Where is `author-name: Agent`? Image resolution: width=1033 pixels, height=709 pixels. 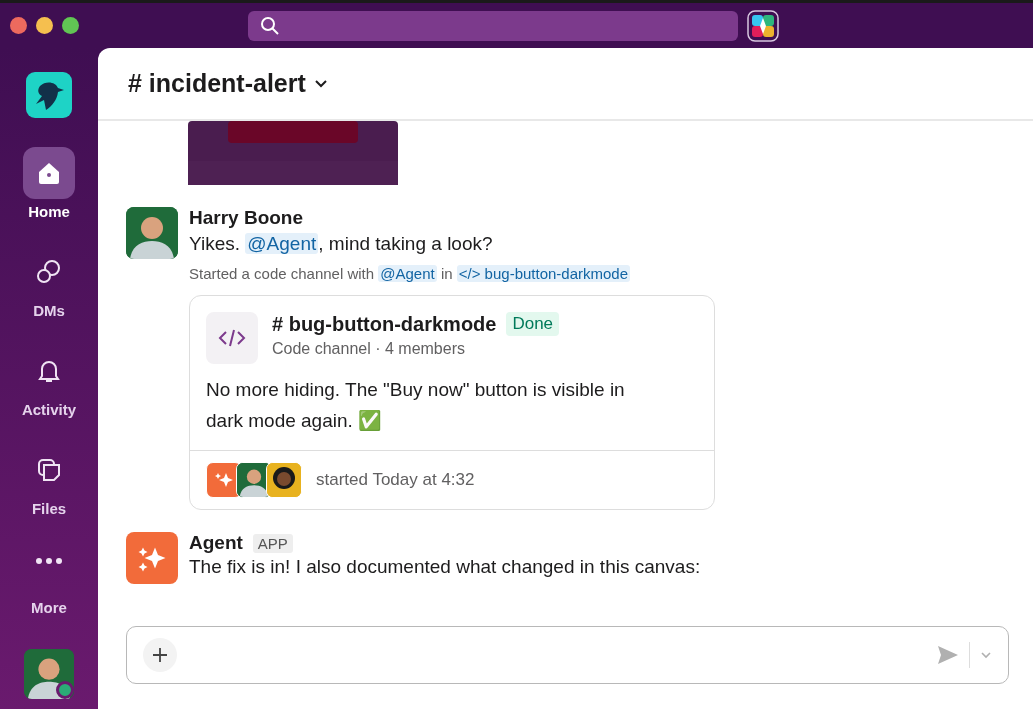
author-name: Agent is located at coordinates (216, 543).